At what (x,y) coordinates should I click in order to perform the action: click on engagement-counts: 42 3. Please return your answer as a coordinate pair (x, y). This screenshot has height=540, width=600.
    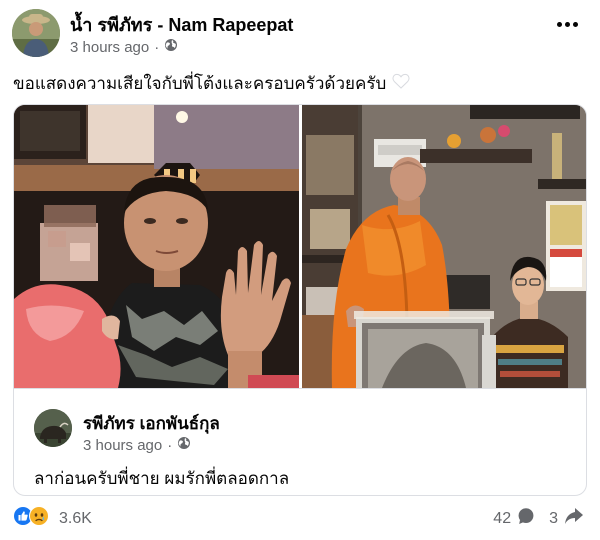
    Looking at the image, I should click on (538, 518).